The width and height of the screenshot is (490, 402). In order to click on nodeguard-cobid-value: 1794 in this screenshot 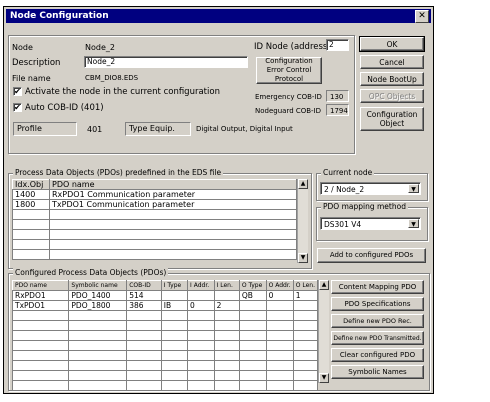, I will do `click(337, 110)`.